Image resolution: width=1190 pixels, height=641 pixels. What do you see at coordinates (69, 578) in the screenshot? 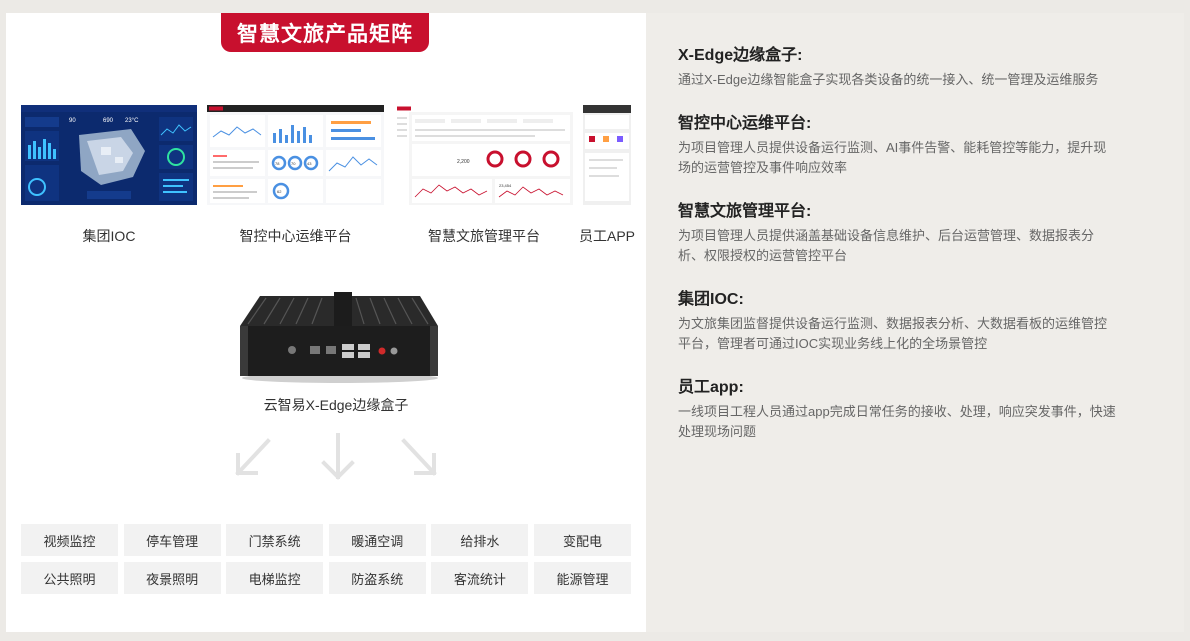
I see `subsystem-item-public-lighting: 公共照明` at bounding box center [69, 578].